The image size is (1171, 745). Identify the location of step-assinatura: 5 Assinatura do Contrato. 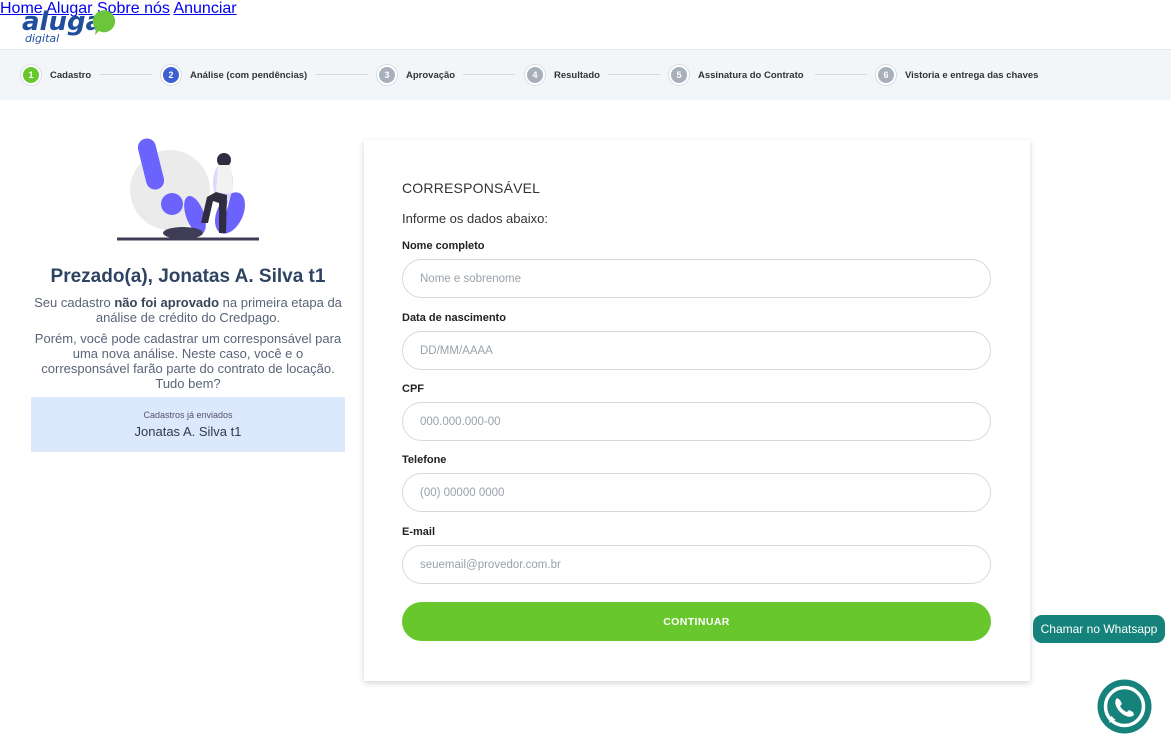
(736, 75).